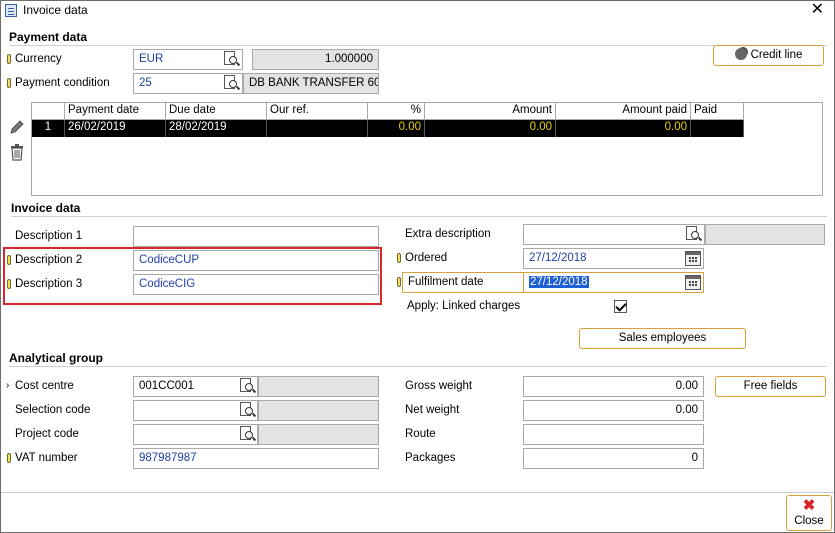 Image resolution: width=835 pixels, height=533 pixels. I want to click on close-button: ✖ Close, so click(809, 513).